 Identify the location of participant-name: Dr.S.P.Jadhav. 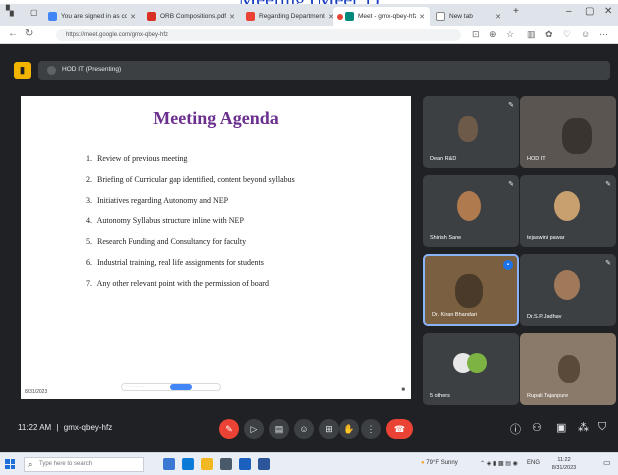
(544, 317).